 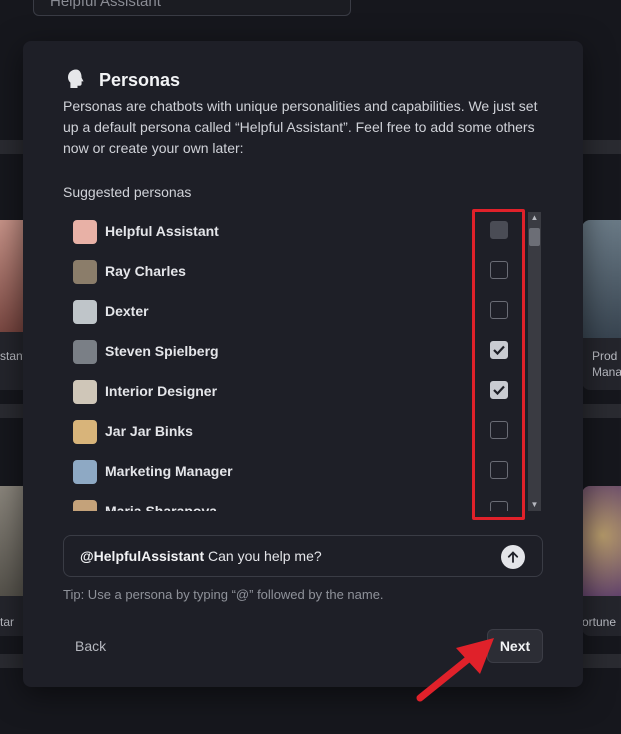 What do you see at coordinates (298, 311) in the screenshot?
I see `persona-row: Dexter` at bounding box center [298, 311].